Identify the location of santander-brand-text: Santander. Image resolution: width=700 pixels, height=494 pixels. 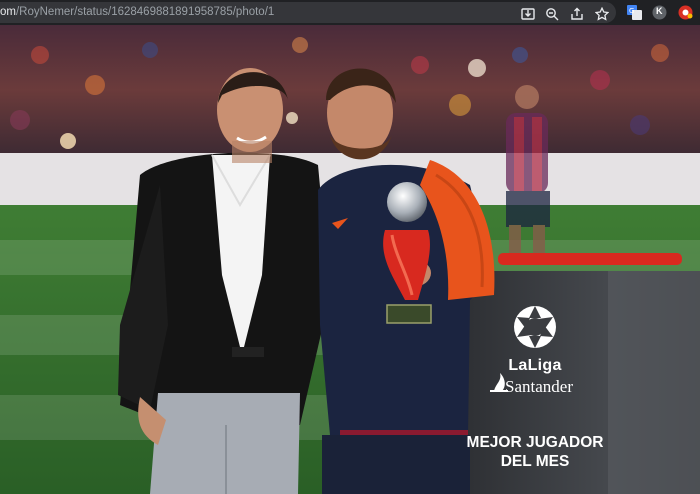
(539, 386).